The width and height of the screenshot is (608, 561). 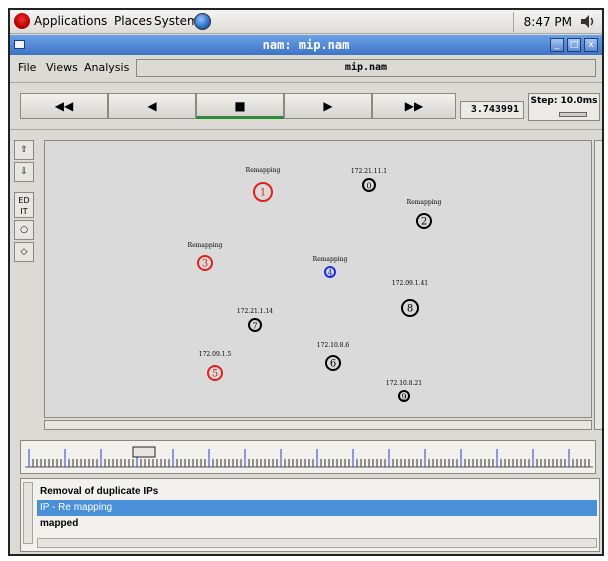 I want to click on window-titlebar: nam: mip.nam _ □ x, so click(x=306, y=45).